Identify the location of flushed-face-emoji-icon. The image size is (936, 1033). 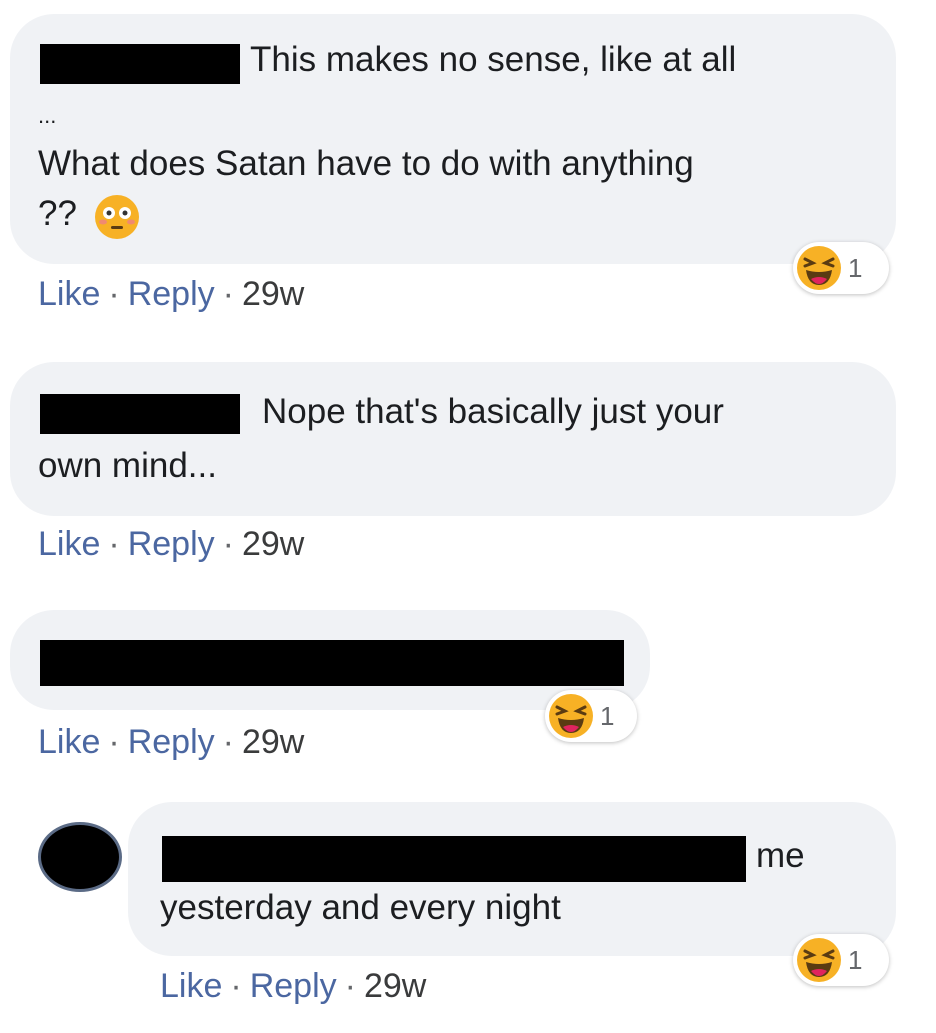
(117, 217).